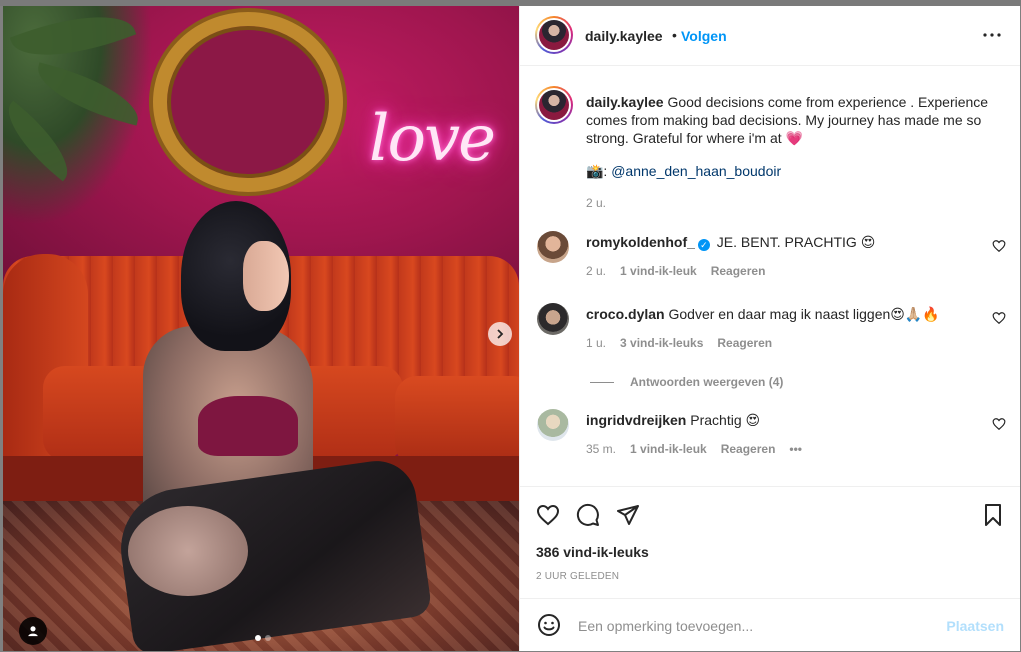 Image resolution: width=1021 pixels, height=652 pixels. What do you see at coordinates (636, 420) in the screenshot?
I see `commenter-username: ingridvdreijken` at bounding box center [636, 420].